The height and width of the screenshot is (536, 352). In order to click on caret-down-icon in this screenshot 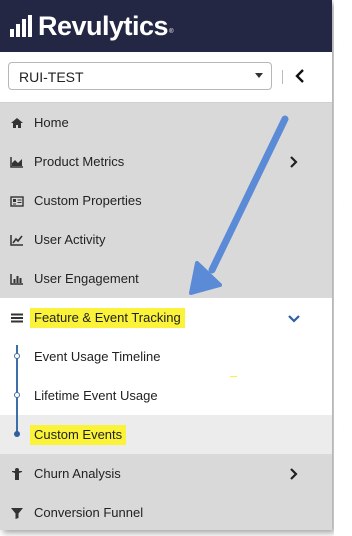, I will do `click(259, 75)`.